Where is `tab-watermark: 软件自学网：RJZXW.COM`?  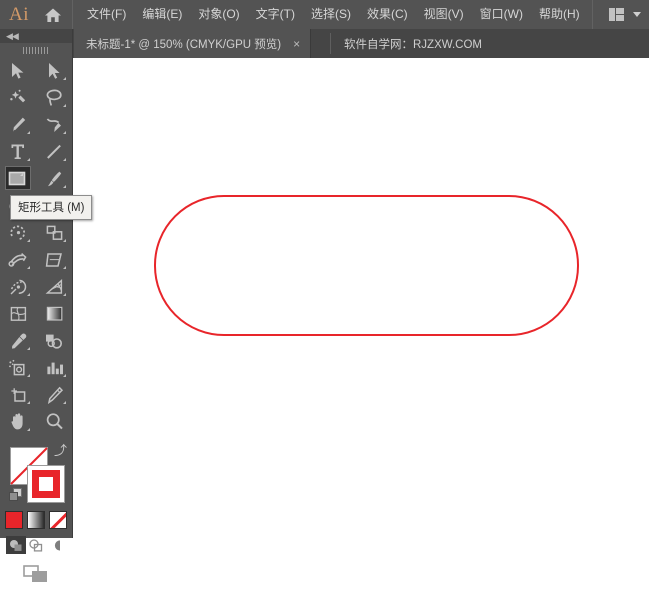 tab-watermark: 软件自学网：RJZXW.COM is located at coordinates (412, 43).